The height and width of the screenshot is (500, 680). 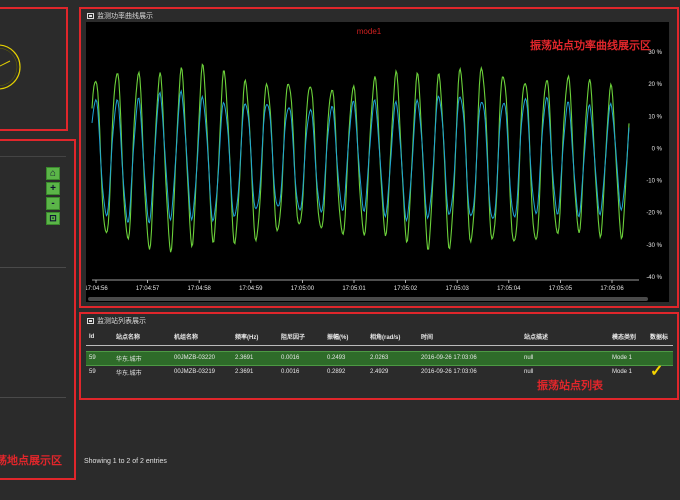 I want to click on table-cell: 00JMZB-03219, so click(x=195, y=372).